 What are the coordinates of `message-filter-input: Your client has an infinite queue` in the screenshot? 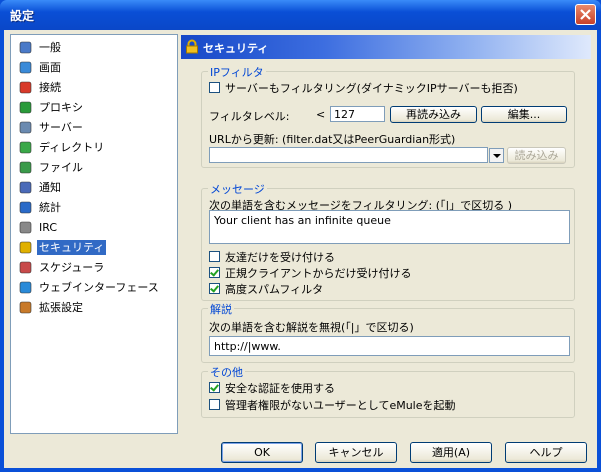 It's located at (389, 227).